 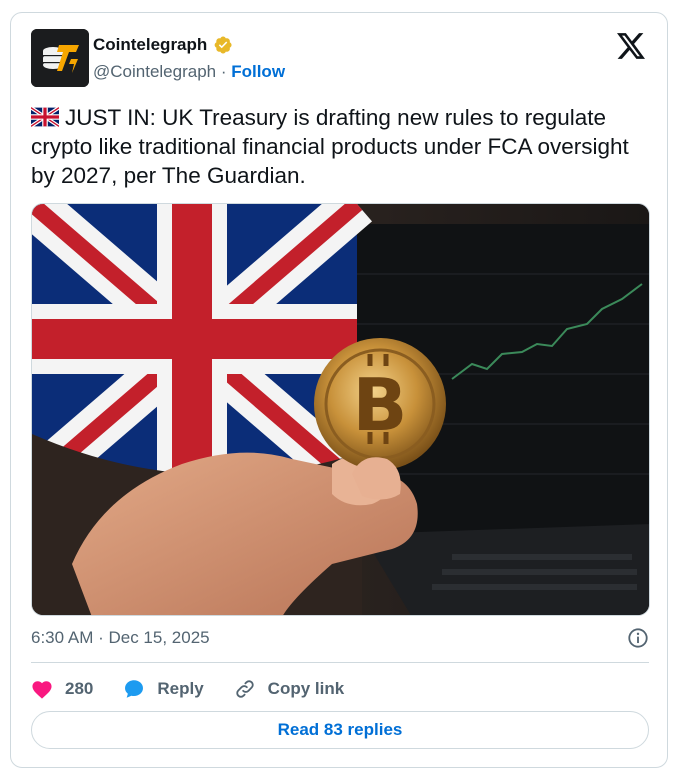 What do you see at coordinates (120, 638) in the screenshot?
I see `tweet-timestamp: 6:30 AM · Dec 15, 2025` at bounding box center [120, 638].